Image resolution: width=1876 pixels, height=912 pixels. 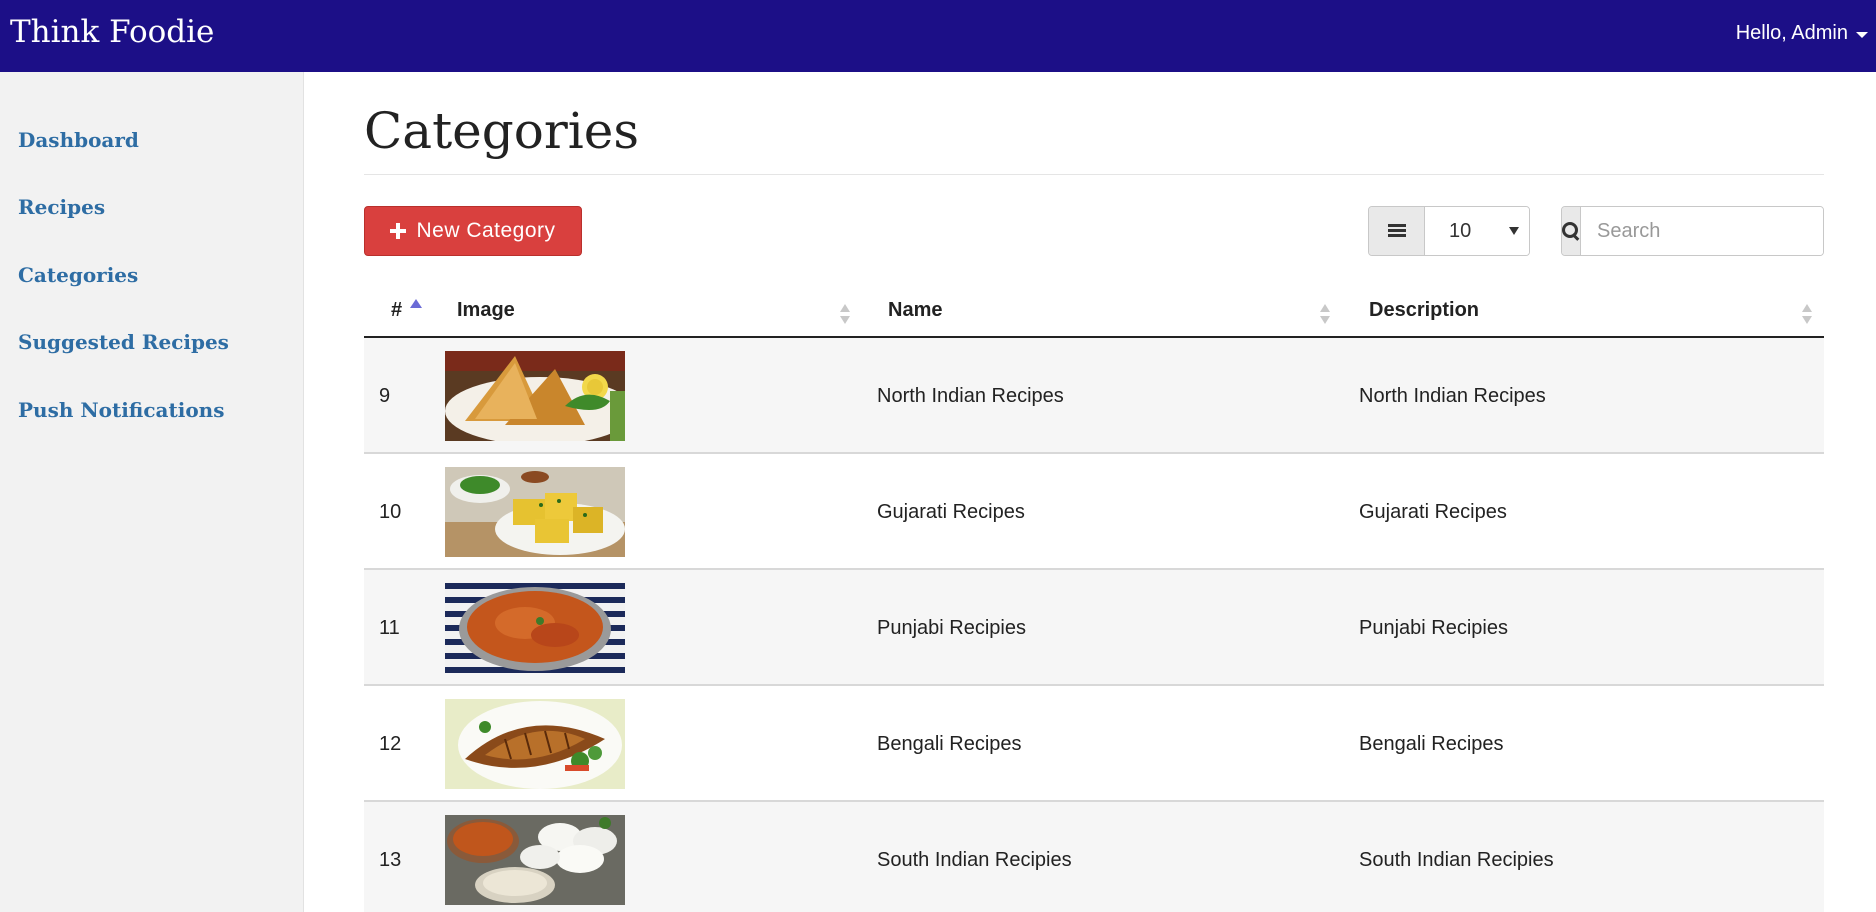 I want to click on dropdown-arrow-icon, so click(x=1514, y=231).